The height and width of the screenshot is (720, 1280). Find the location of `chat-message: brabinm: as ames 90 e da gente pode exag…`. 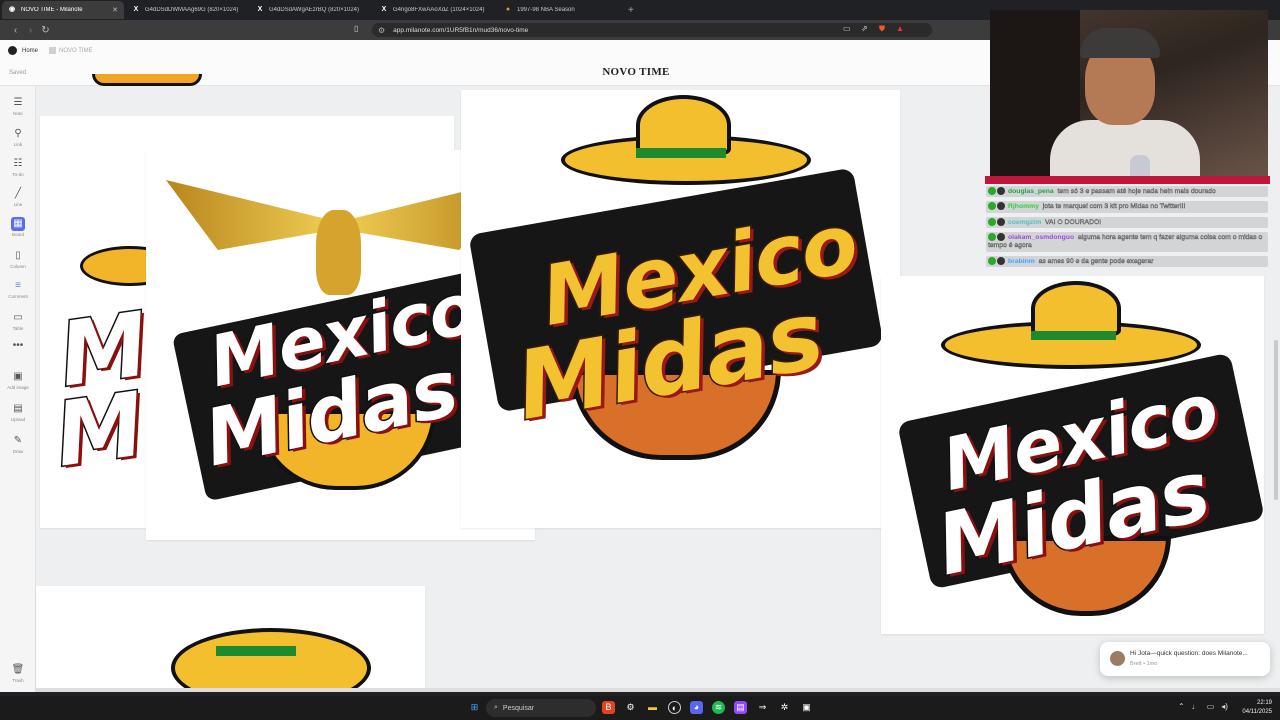

chat-message: brabinm: as ames 90 e da gente pode exag… is located at coordinates (1127, 261).